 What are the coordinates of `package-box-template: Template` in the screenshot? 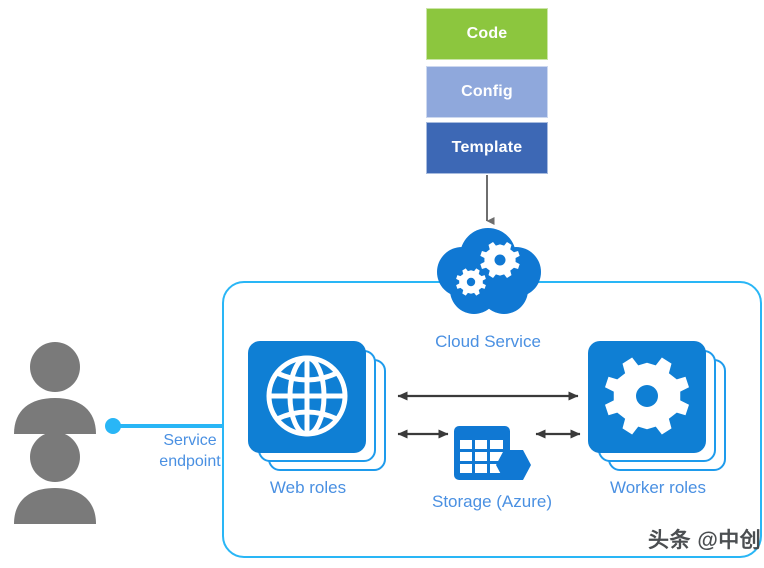 It's located at (487, 148).